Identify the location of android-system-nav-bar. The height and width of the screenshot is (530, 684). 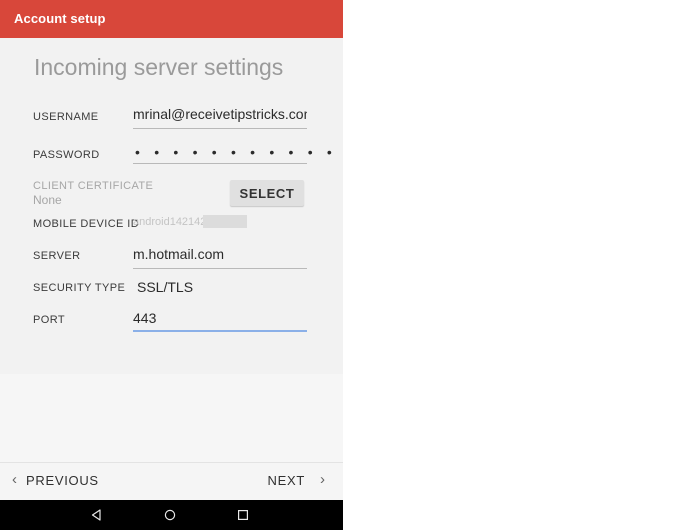
(171, 515).